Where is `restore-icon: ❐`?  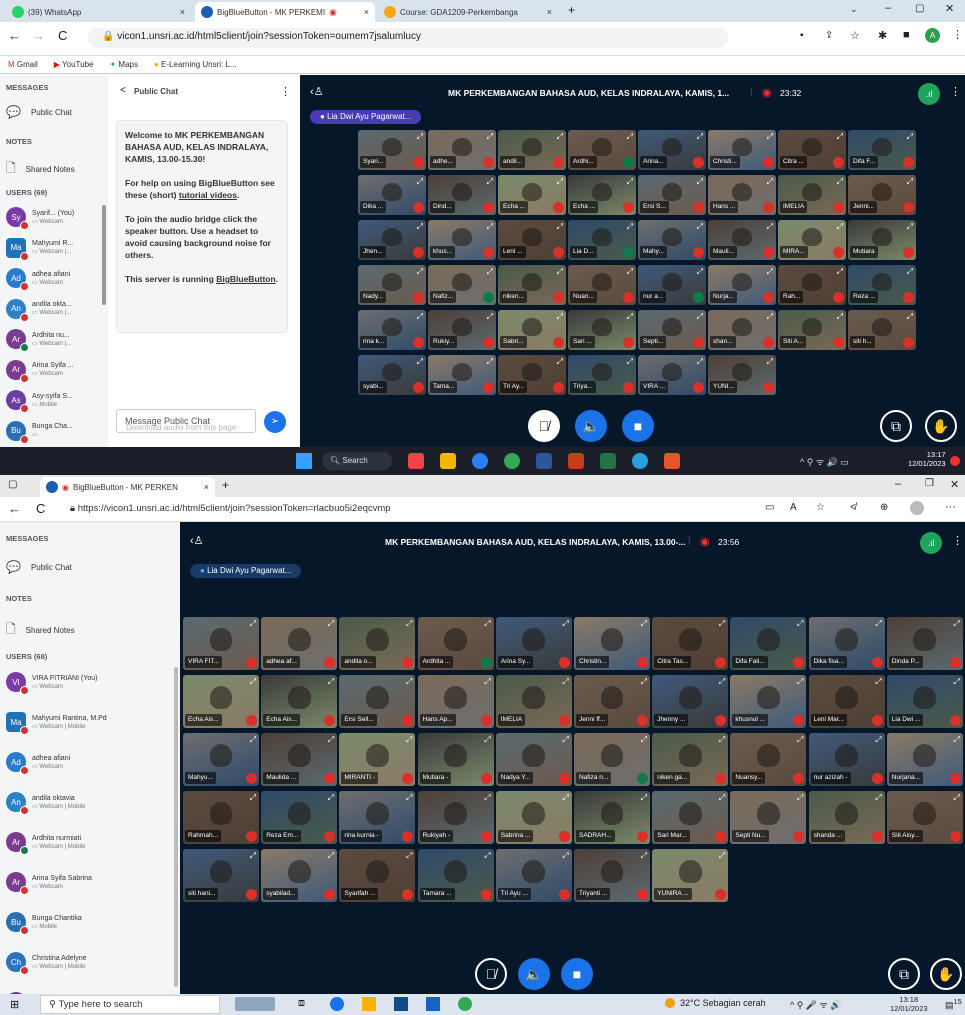 restore-icon: ❐ is located at coordinates (929, 483).